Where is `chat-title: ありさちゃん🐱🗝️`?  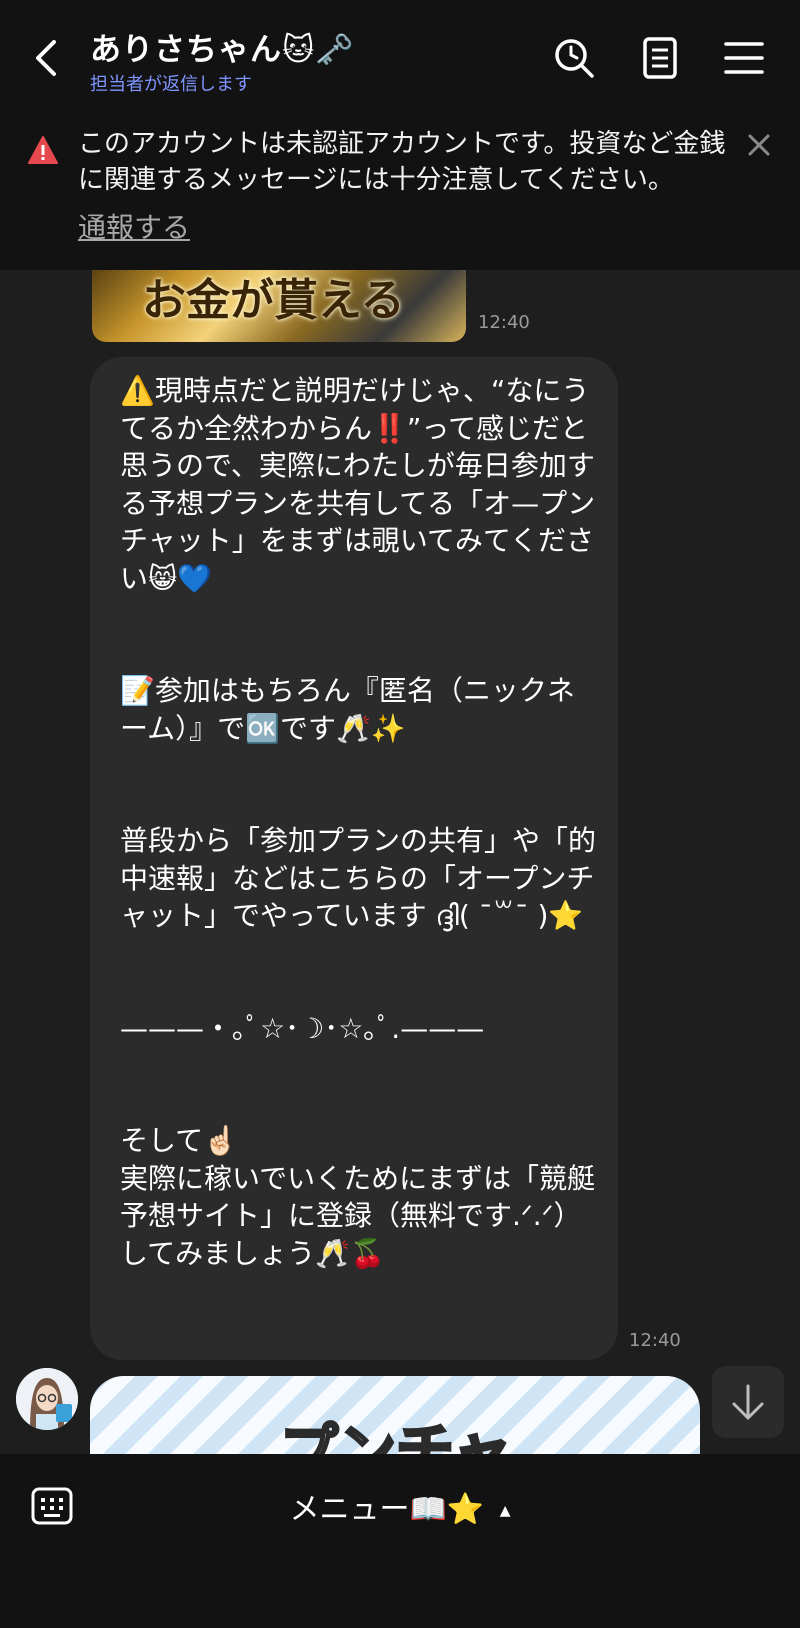 chat-title: ありさちゃん🐱🗝️ is located at coordinates (222, 46).